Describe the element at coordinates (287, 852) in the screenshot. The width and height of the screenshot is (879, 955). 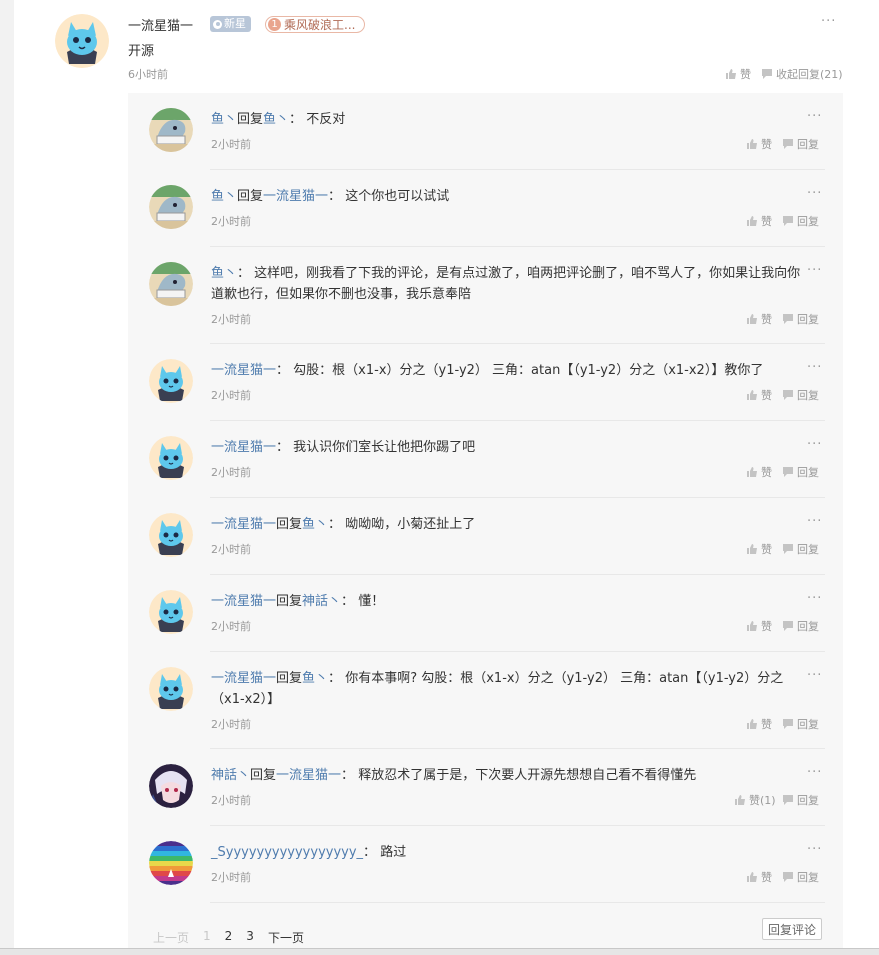
I see `reply-username: _Syyyyyyyyyyyyyyyyy_` at that location.